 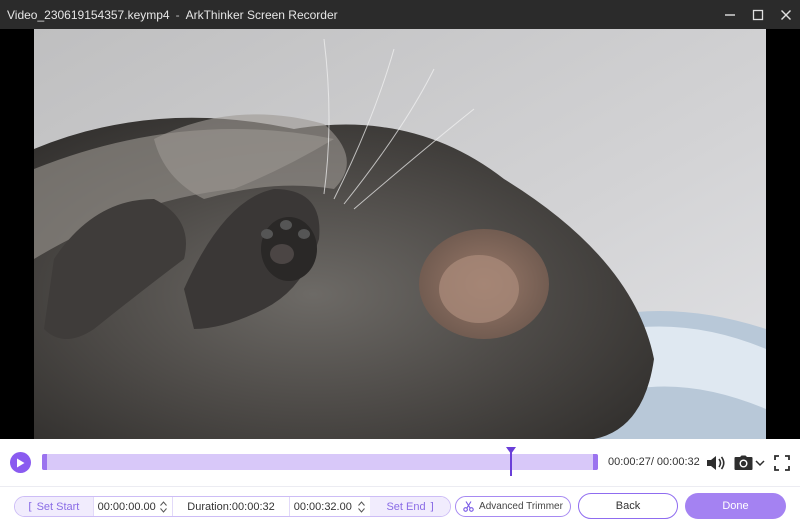 I want to click on bracket-left-icon: [, so click(x=30, y=506).